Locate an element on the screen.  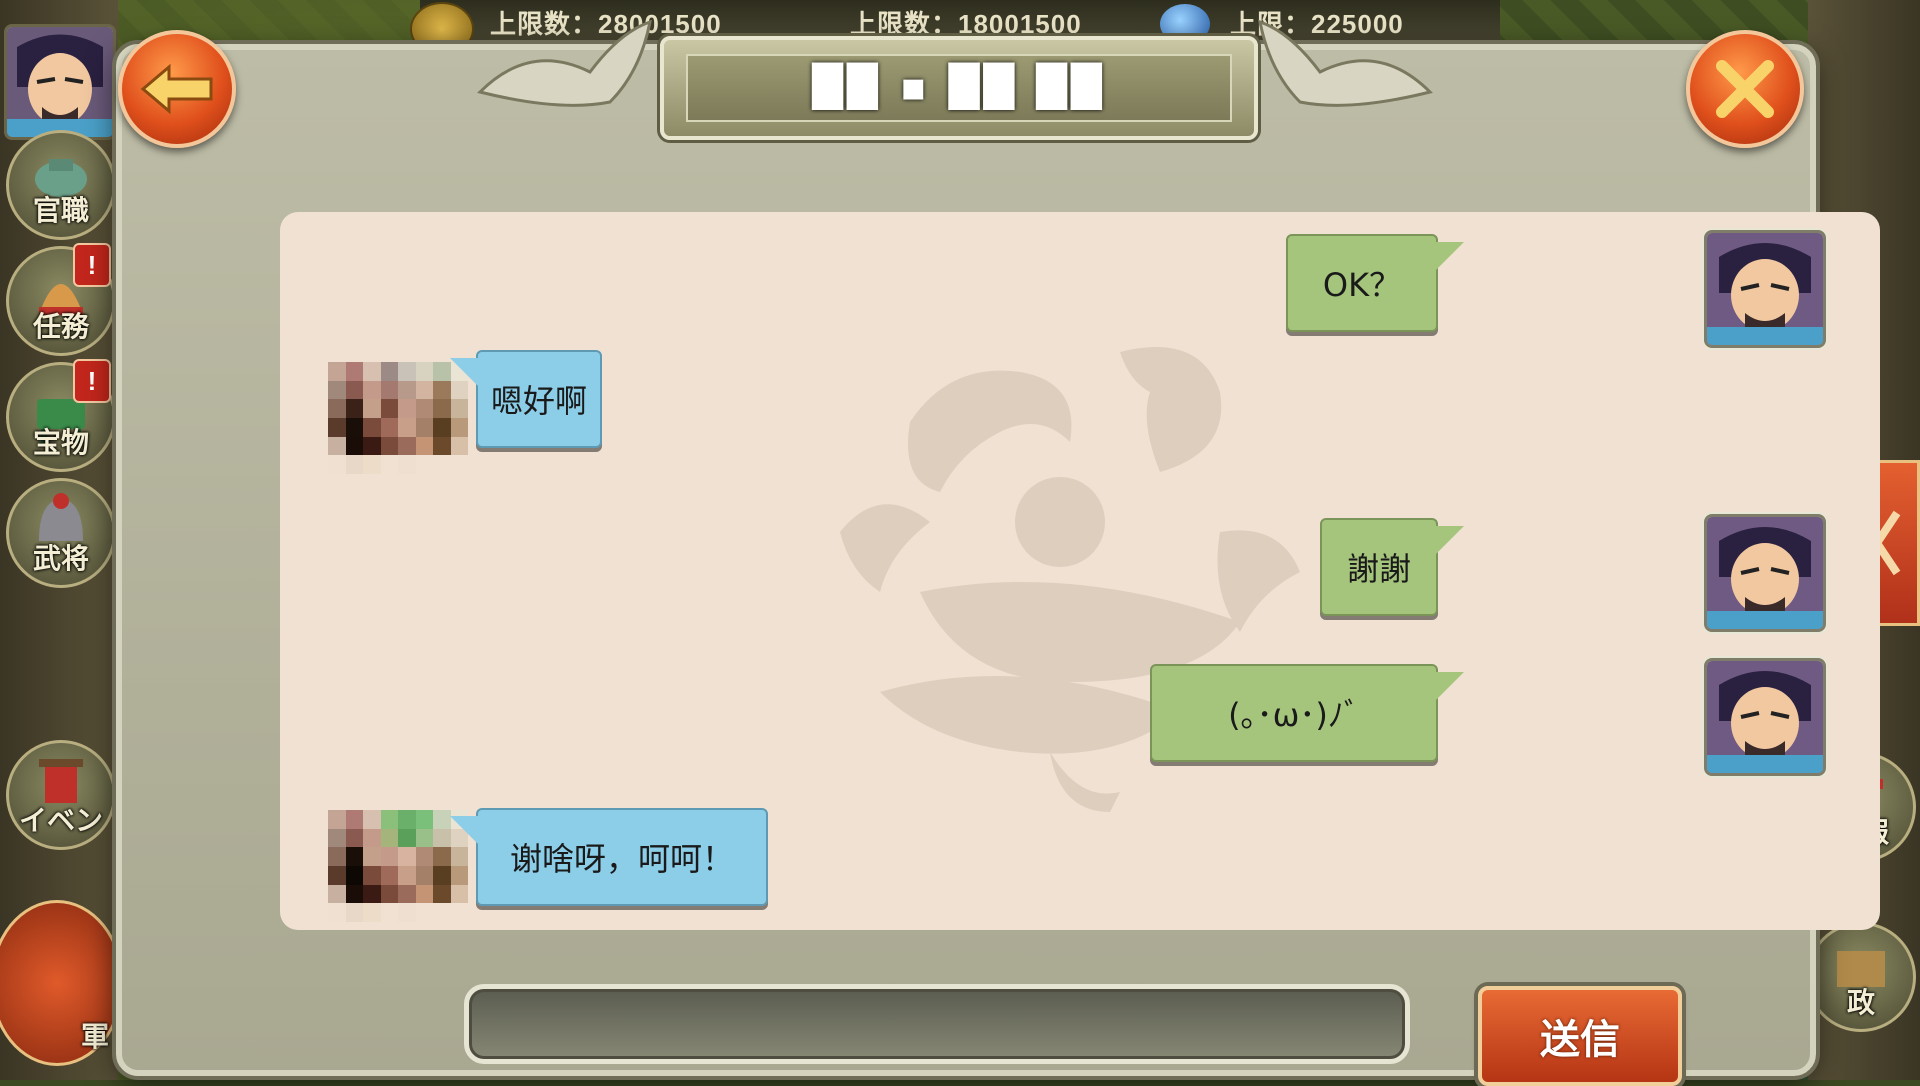
close-x-icon is located at coordinates (1745, 89).